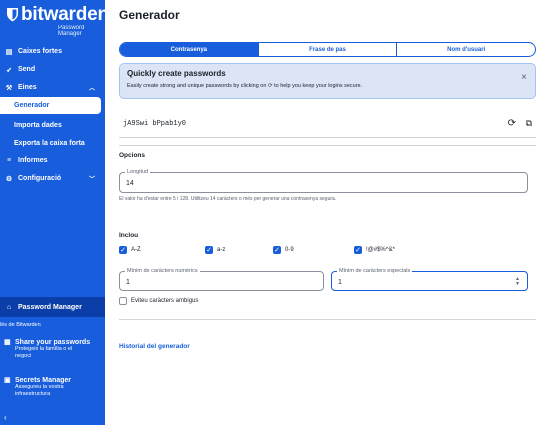 This screenshot has height=425, width=549. What do you see at coordinates (27, 69) in the screenshot?
I see `sidebar-item-label: Send` at bounding box center [27, 69].